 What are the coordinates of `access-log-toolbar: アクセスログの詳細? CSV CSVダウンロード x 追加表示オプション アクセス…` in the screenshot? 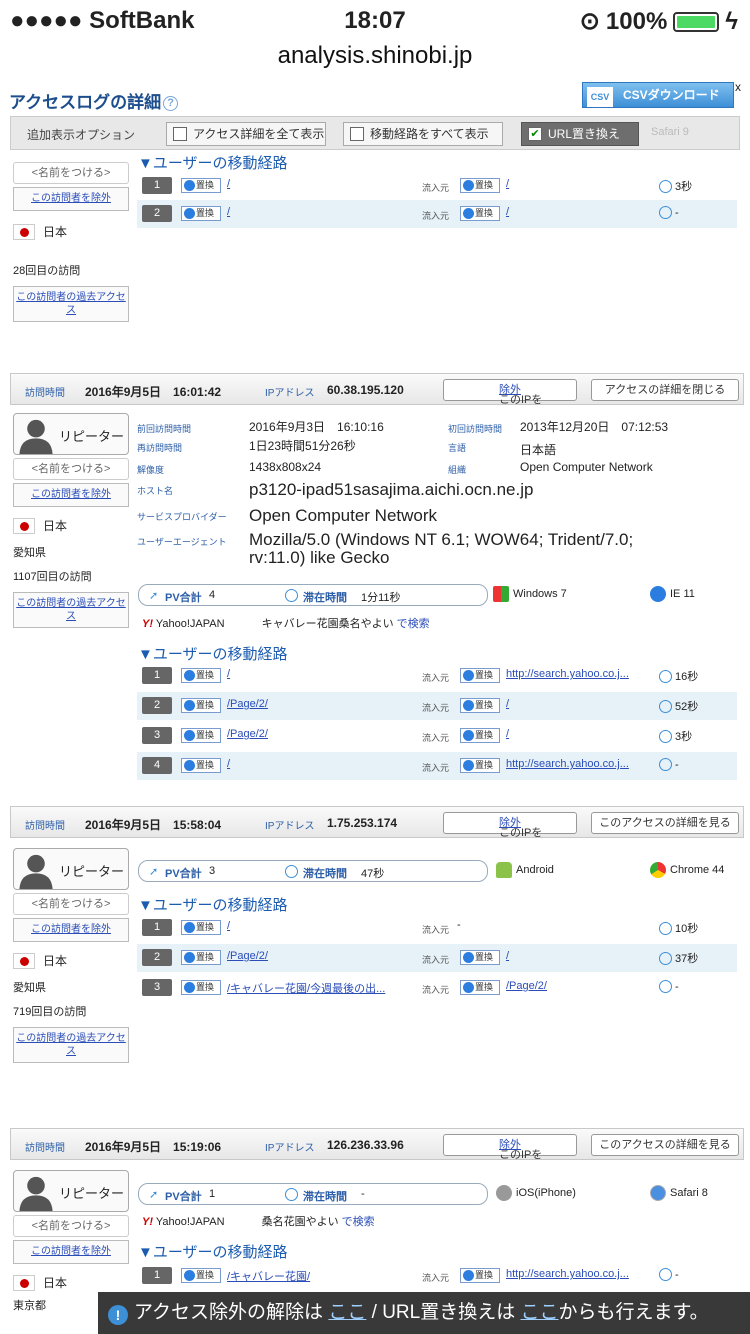 It's located at (375, 120).